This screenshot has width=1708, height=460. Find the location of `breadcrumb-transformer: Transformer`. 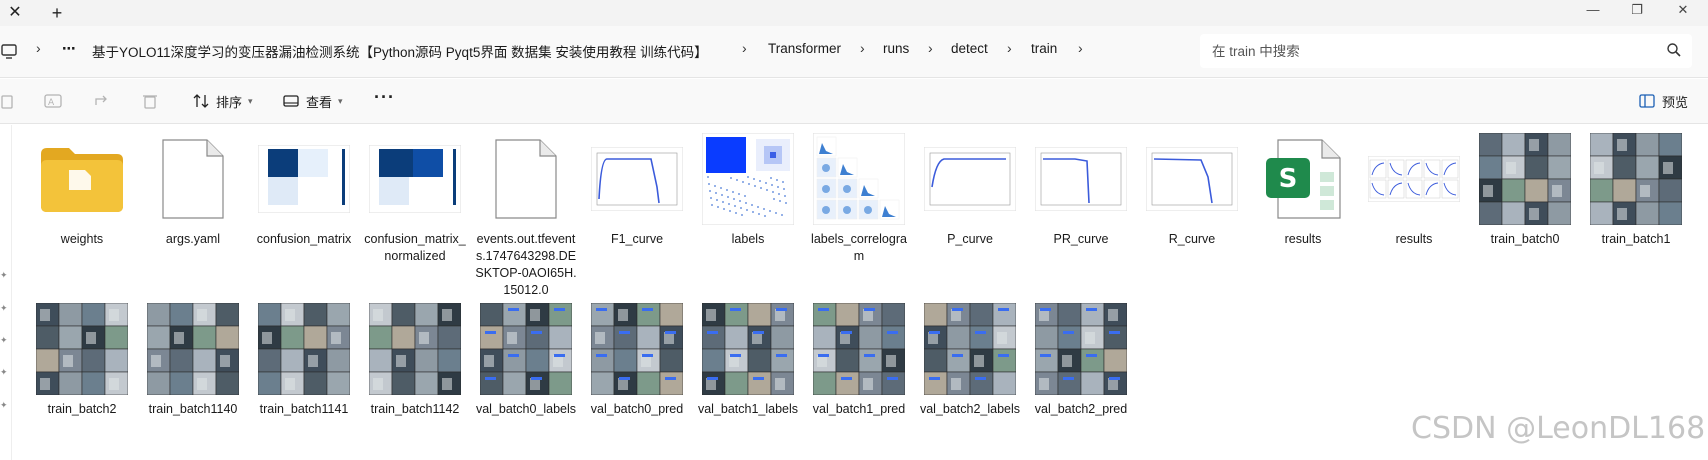

breadcrumb-transformer: Transformer is located at coordinates (804, 48).